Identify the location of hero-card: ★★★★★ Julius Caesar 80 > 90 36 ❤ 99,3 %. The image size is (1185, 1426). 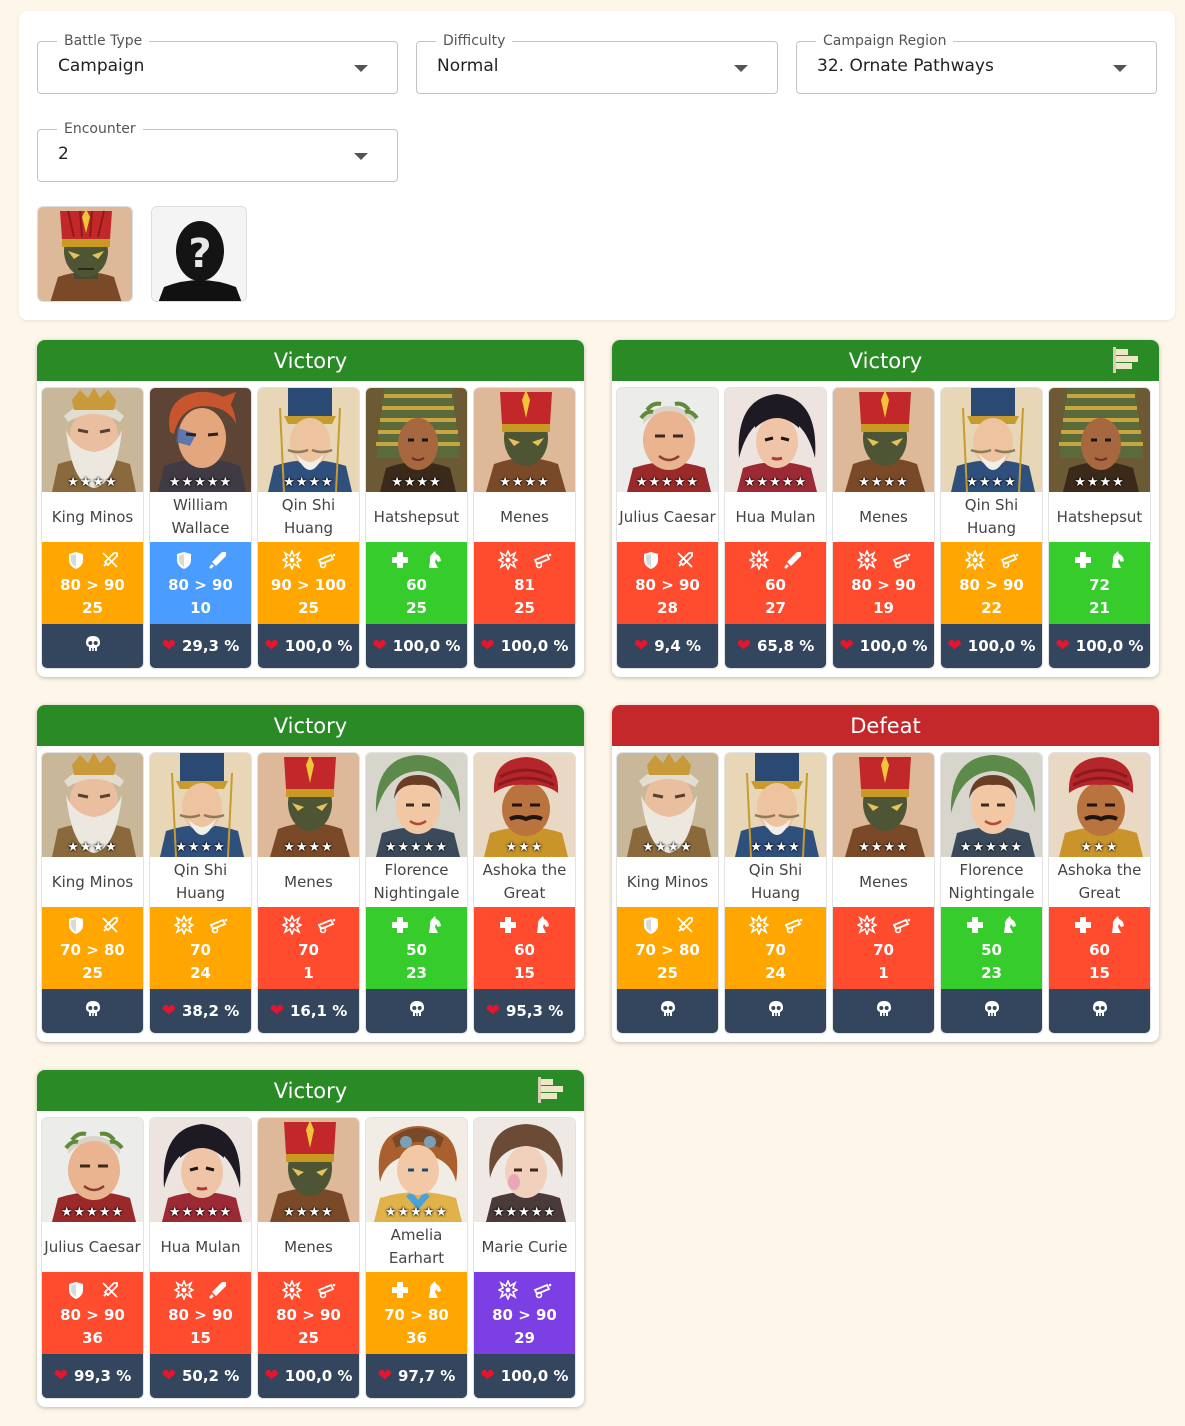
(92, 1258).